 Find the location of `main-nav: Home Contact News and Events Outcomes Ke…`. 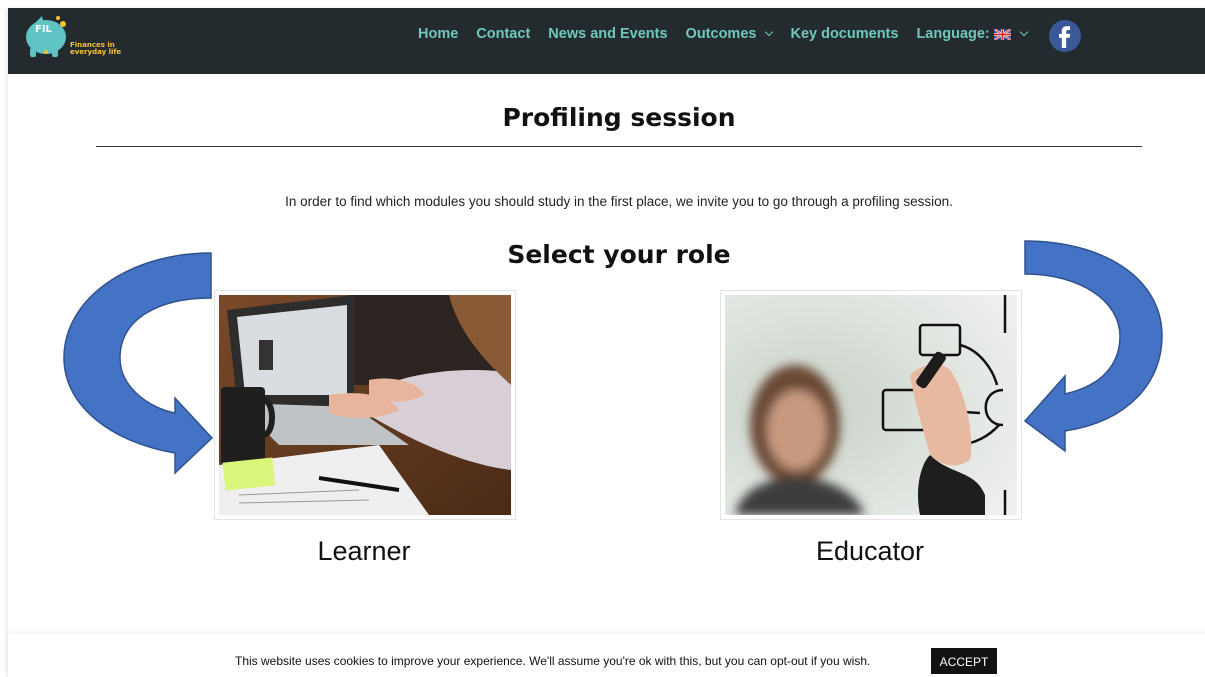

main-nav: Home Contact News and Events Outcomes Ke… is located at coordinates (731, 34).